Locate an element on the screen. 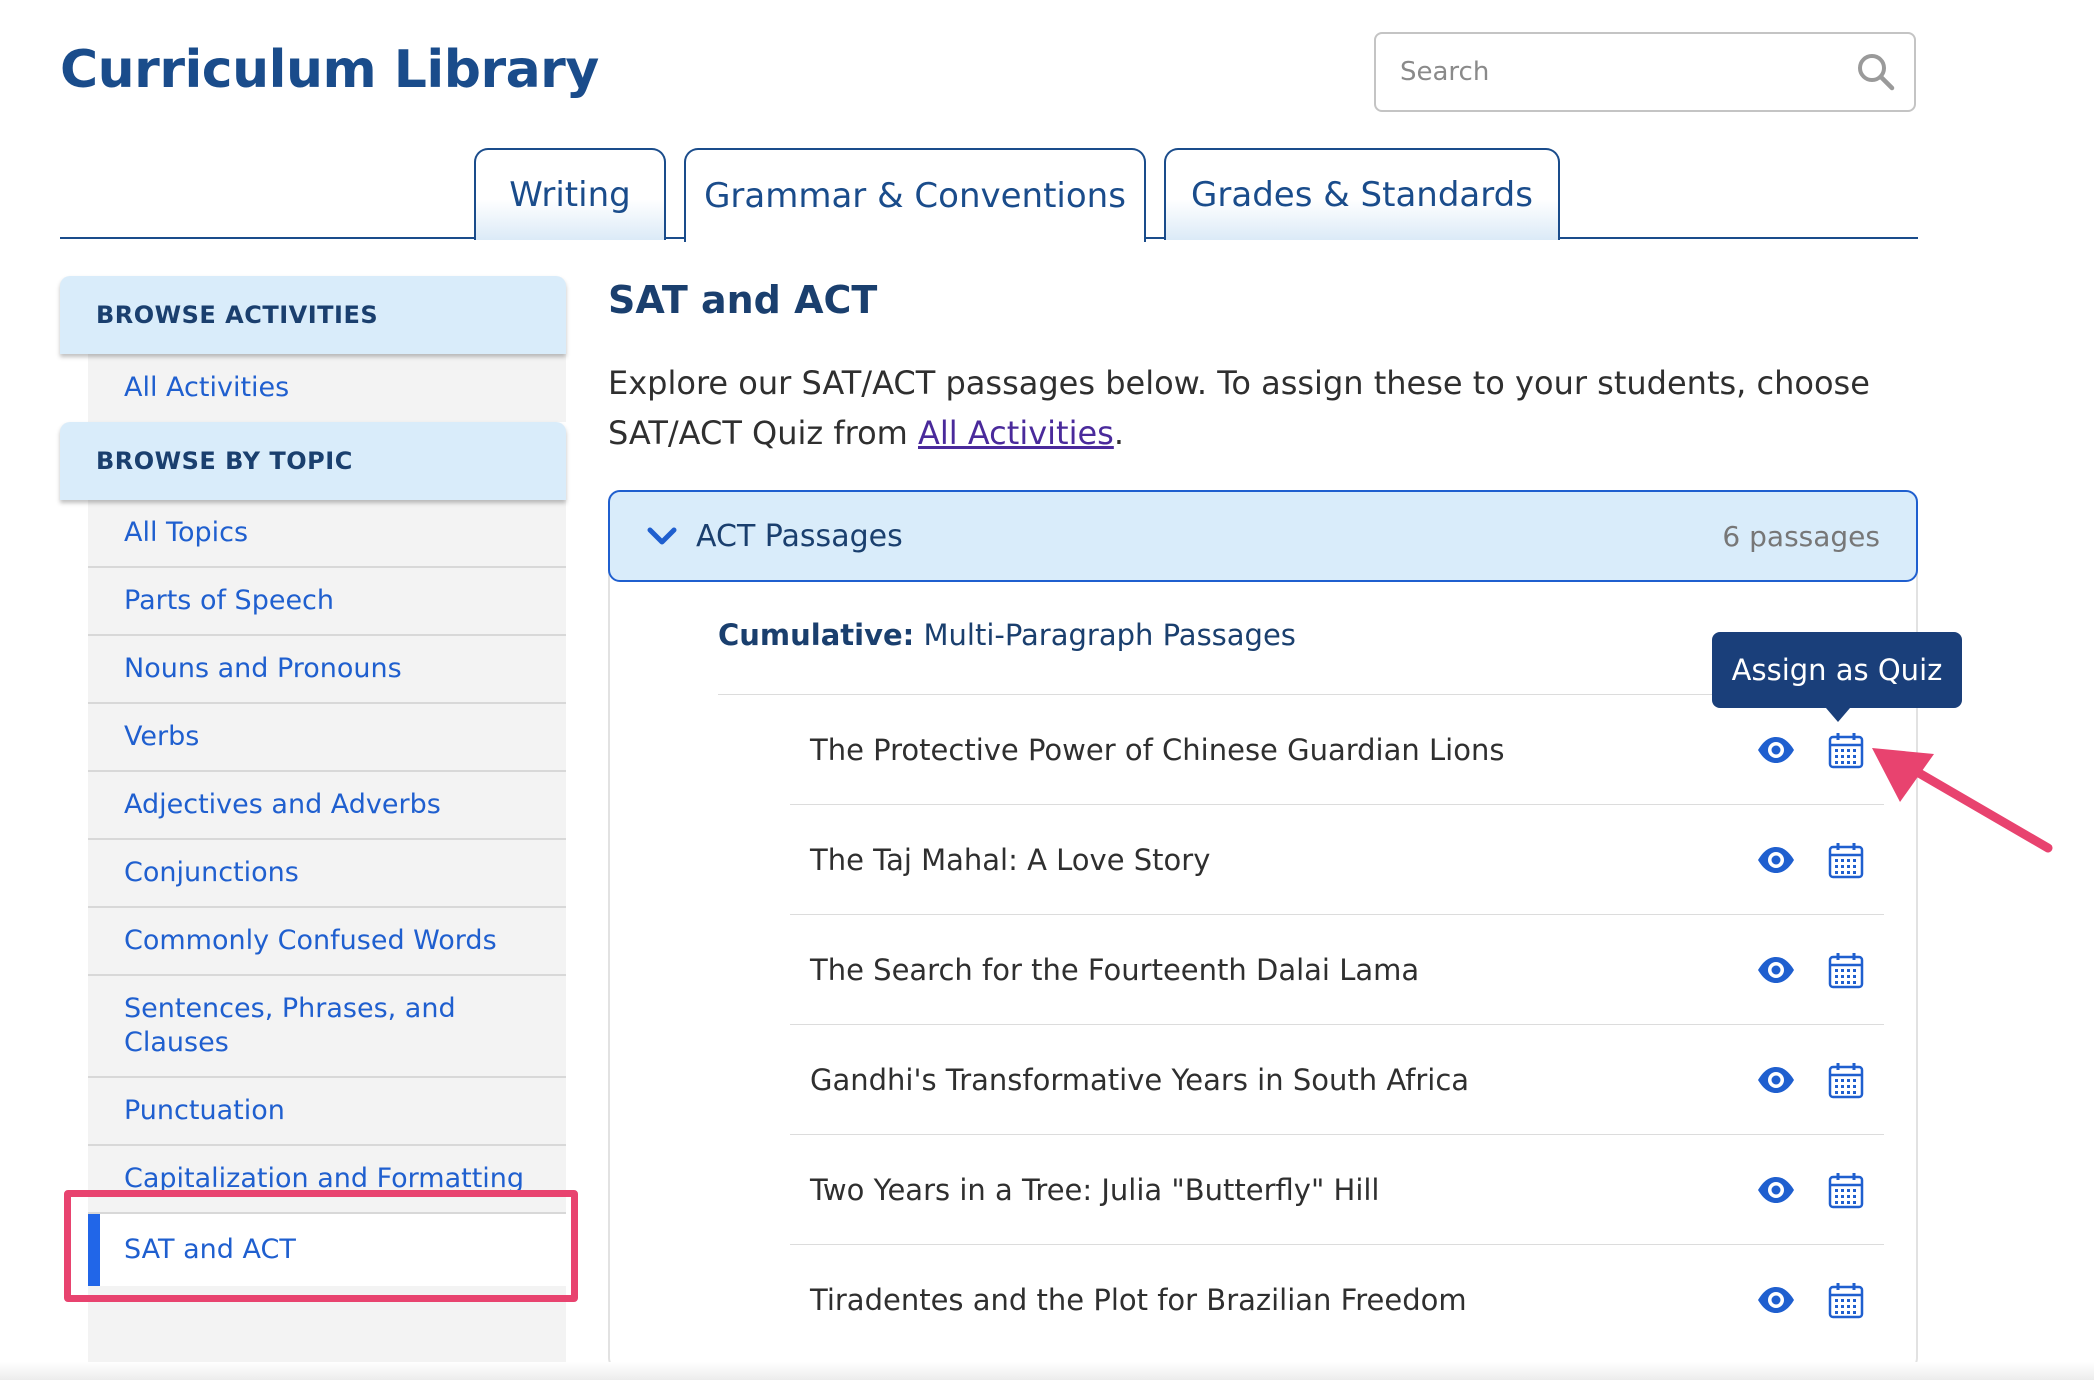 This screenshot has height=1380, width=2094. group-name: Multi-Paragraph Passages is located at coordinates (1105, 635).